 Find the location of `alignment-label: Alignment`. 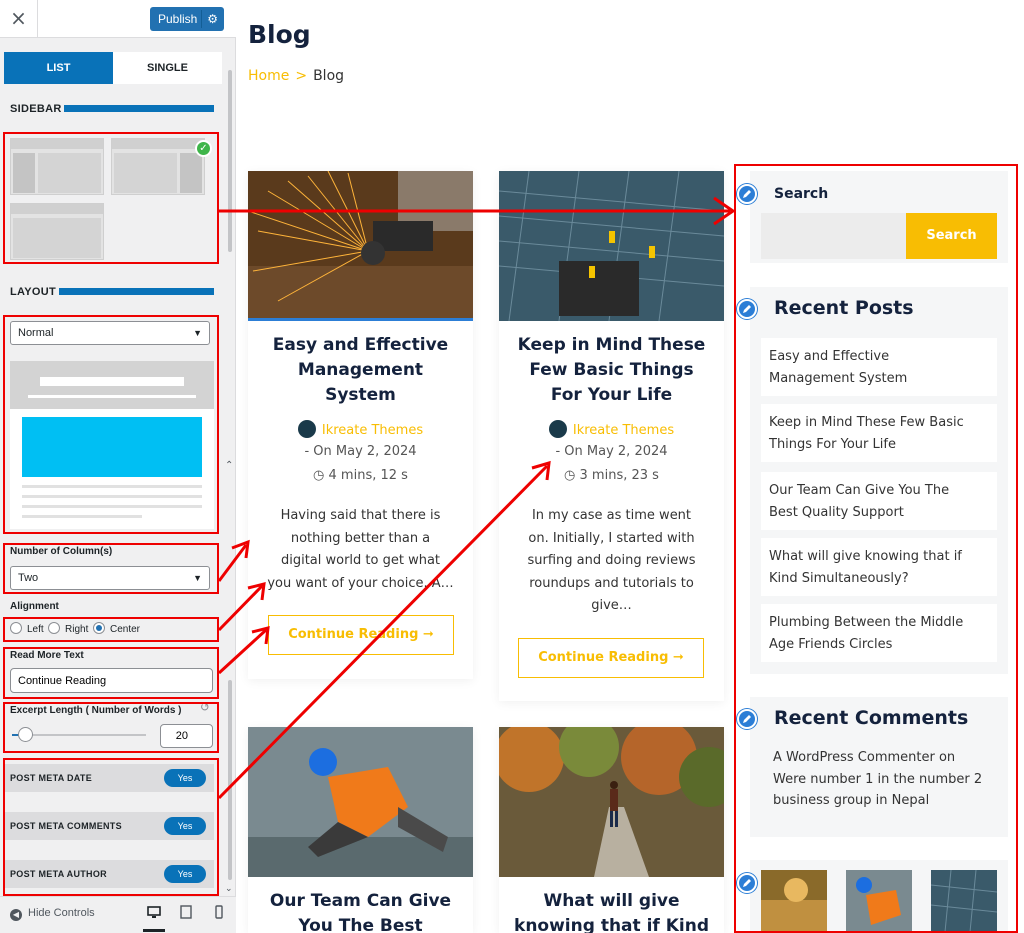

alignment-label: Alignment is located at coordinates (34, 606).